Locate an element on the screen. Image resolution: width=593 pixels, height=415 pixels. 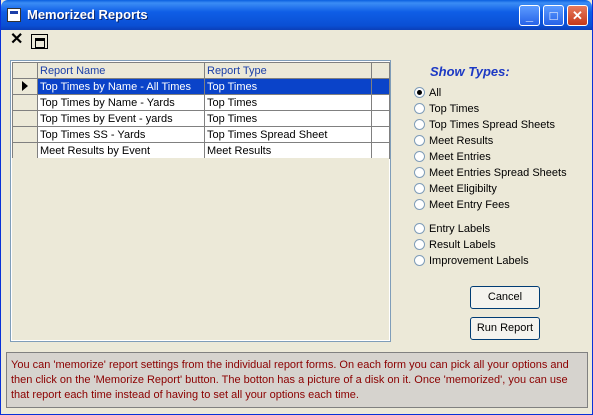
radio-option-meet-results: Meet Results is located at coordinates (453, 140).